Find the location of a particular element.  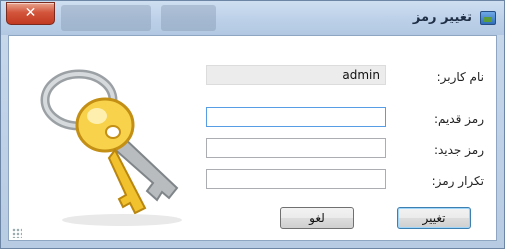

window-title: تغییر رمز is located at coordinates (442, 17).